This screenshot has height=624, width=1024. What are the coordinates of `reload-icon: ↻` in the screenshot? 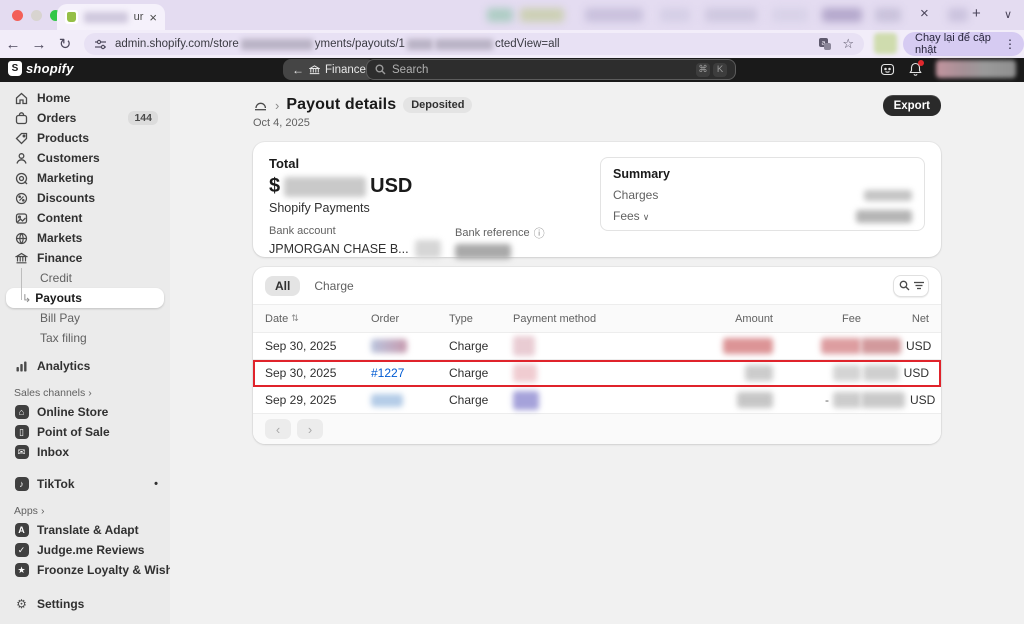 It's located at (65, 44).